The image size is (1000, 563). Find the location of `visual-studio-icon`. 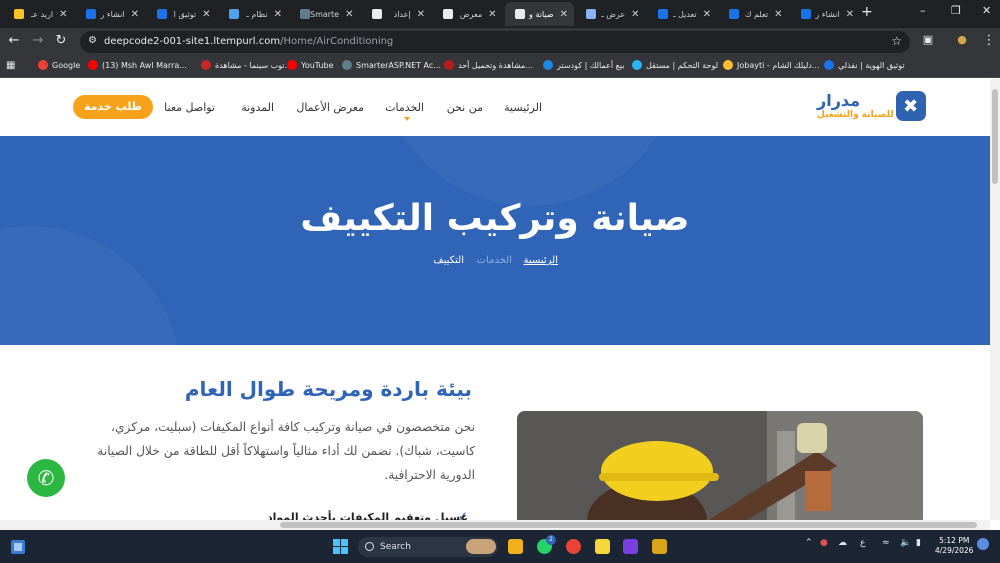

visual-studio-icon is located at coordinates (630, 546).